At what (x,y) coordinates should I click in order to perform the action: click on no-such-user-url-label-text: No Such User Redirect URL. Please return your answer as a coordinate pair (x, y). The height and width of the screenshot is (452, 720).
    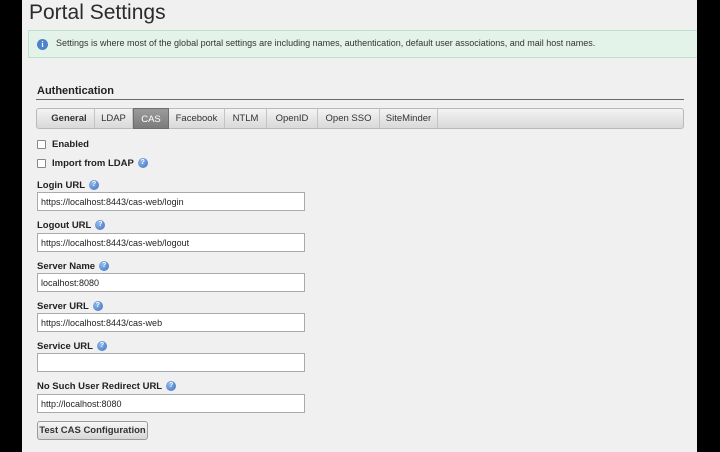
    Looking at the image, I should click on (100, 386).